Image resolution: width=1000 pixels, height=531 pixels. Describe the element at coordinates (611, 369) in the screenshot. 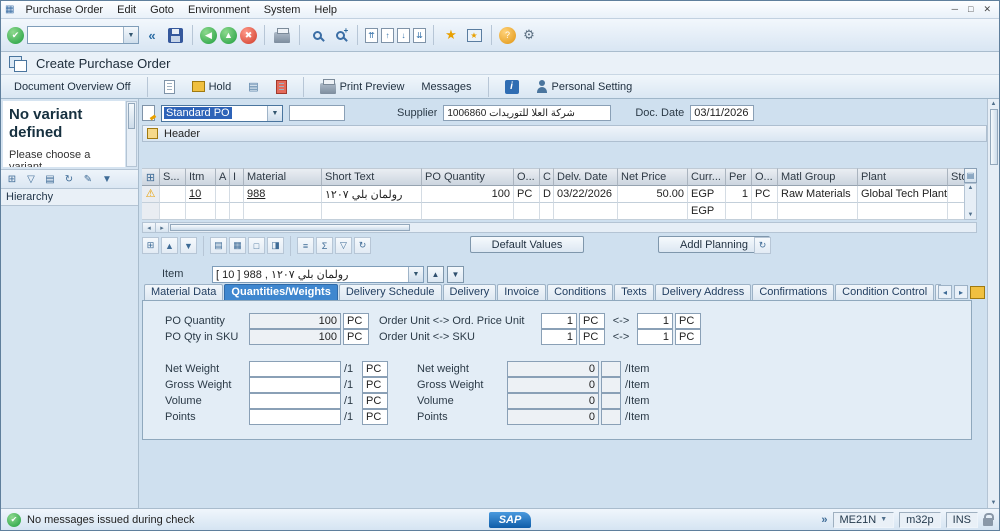

I see `net-weight-total-unit-field` at that location.